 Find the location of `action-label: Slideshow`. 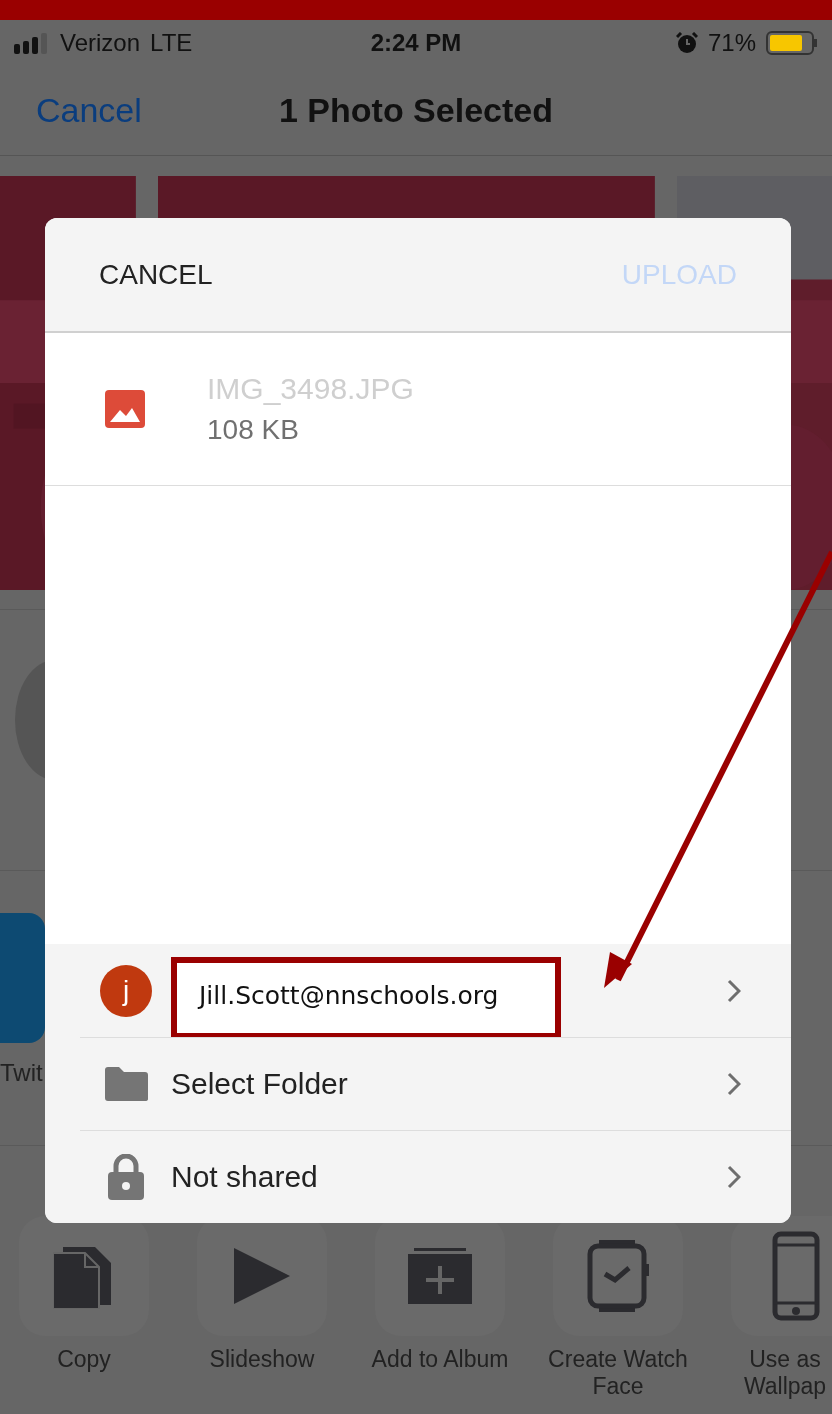

action-label: Slideshow is located at coordinates (262, 1359).